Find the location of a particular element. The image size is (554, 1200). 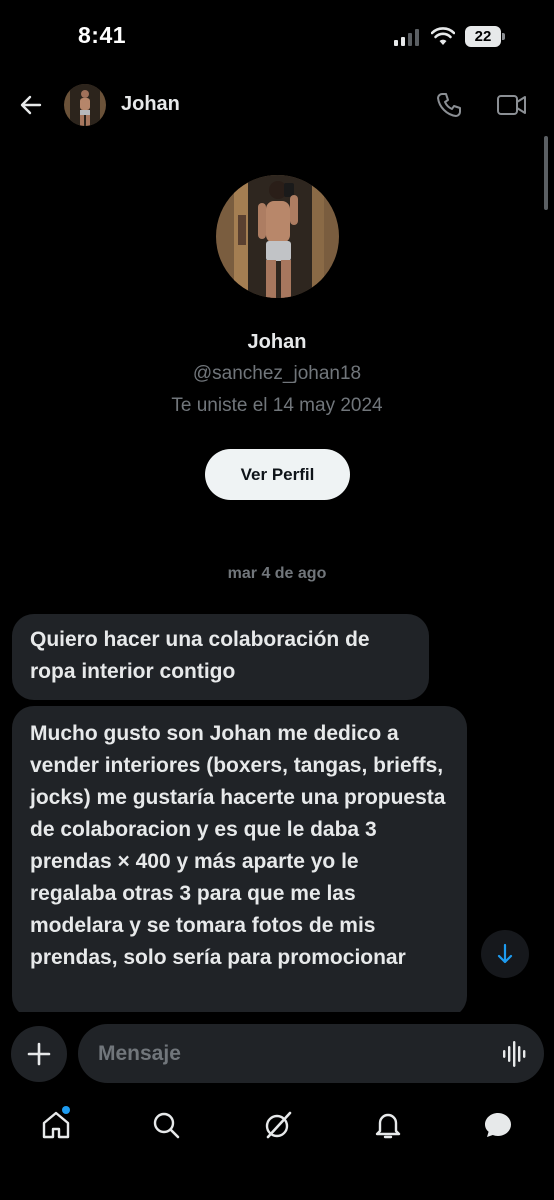

notifications-bell-icon is located at coordinates (388, 1125).